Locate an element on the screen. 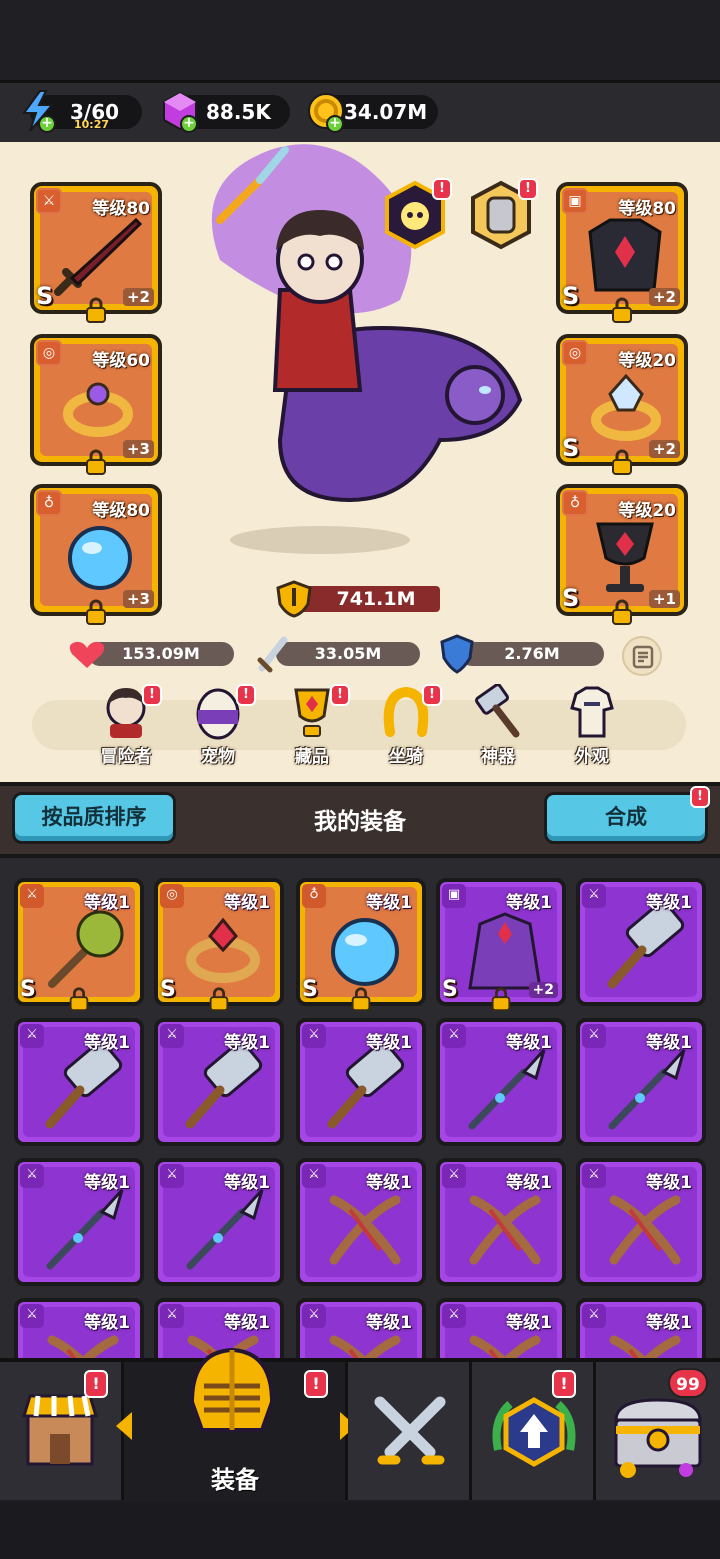 This screenshot has width=720, height=1559. inventory-item: ▣ 等级1 S +2 is located at coordinates (501, 945).